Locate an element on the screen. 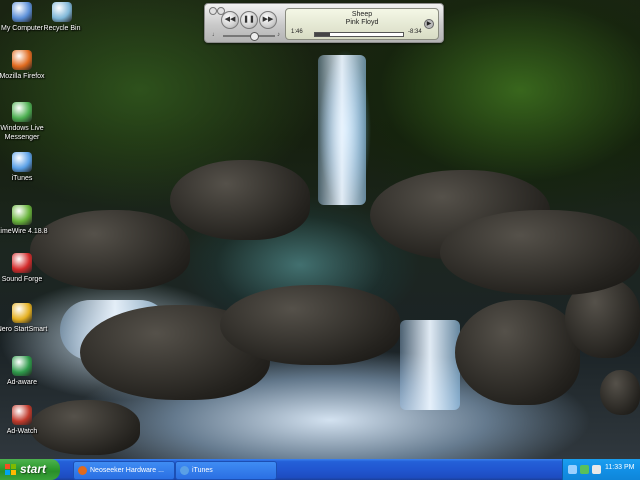 The image size is (640, 480). messenger-tray-icon is located at coordinates (584, 469).